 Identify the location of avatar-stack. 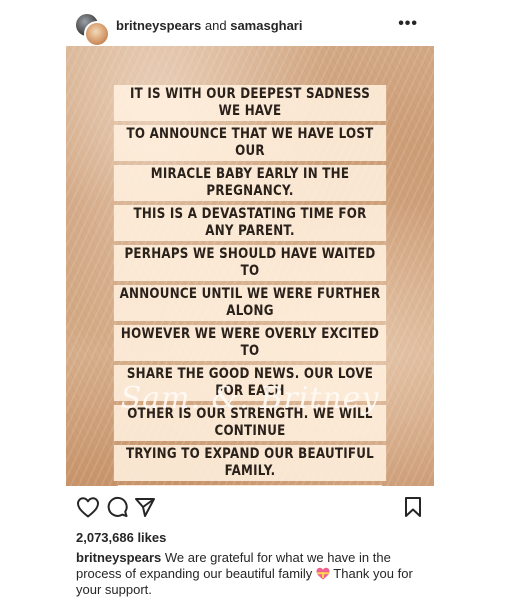
(92, 29).